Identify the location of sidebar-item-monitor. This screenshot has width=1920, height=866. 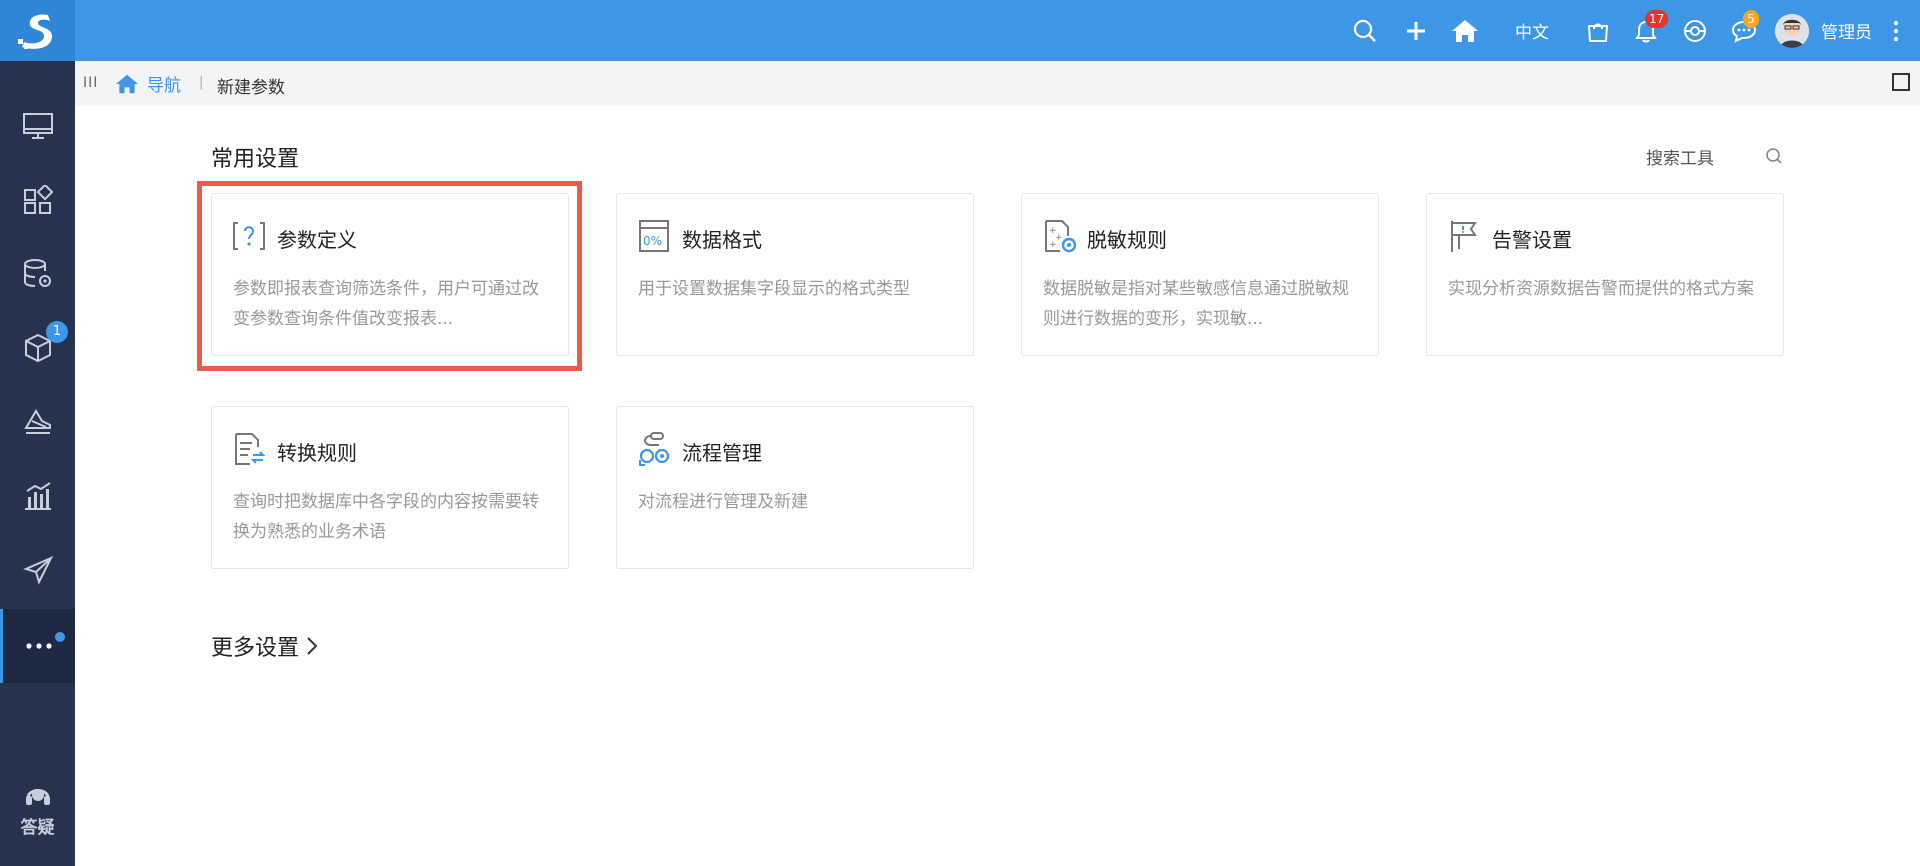
(37, 126).